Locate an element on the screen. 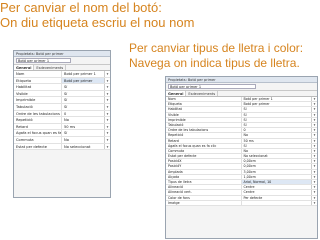 The height and width of the screenshot is (240, 320). property-value-field: 1,00cm is located at coordinates (277, 177).